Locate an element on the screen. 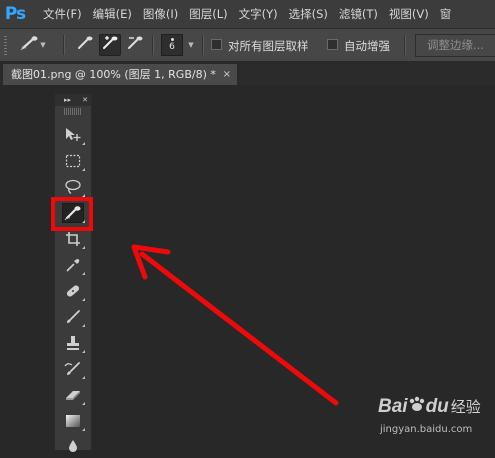 The height and width of the screenshot is (458, 495). paw-icon is located at coordinates (416, 403).